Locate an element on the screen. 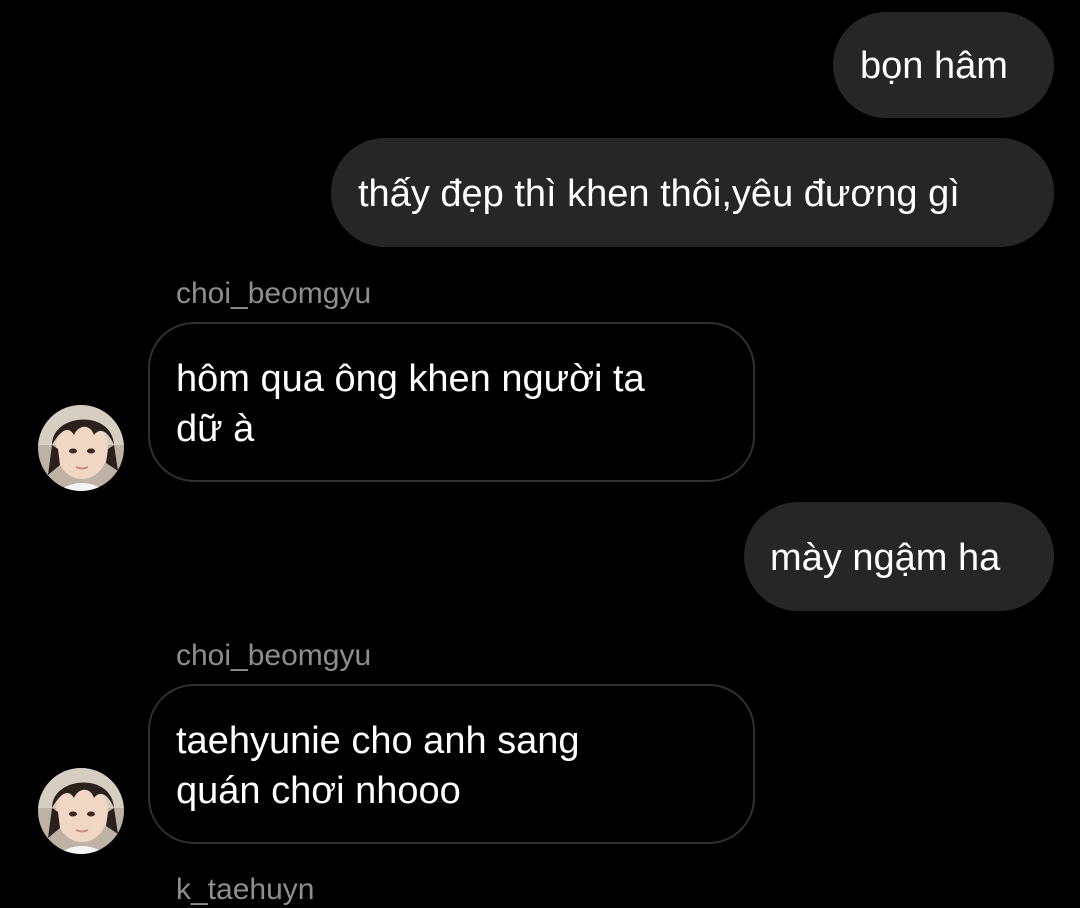  outgoing-message: thấy đẹp thì khen thôi,yêu đương gì is located at coordinates (692, 192).